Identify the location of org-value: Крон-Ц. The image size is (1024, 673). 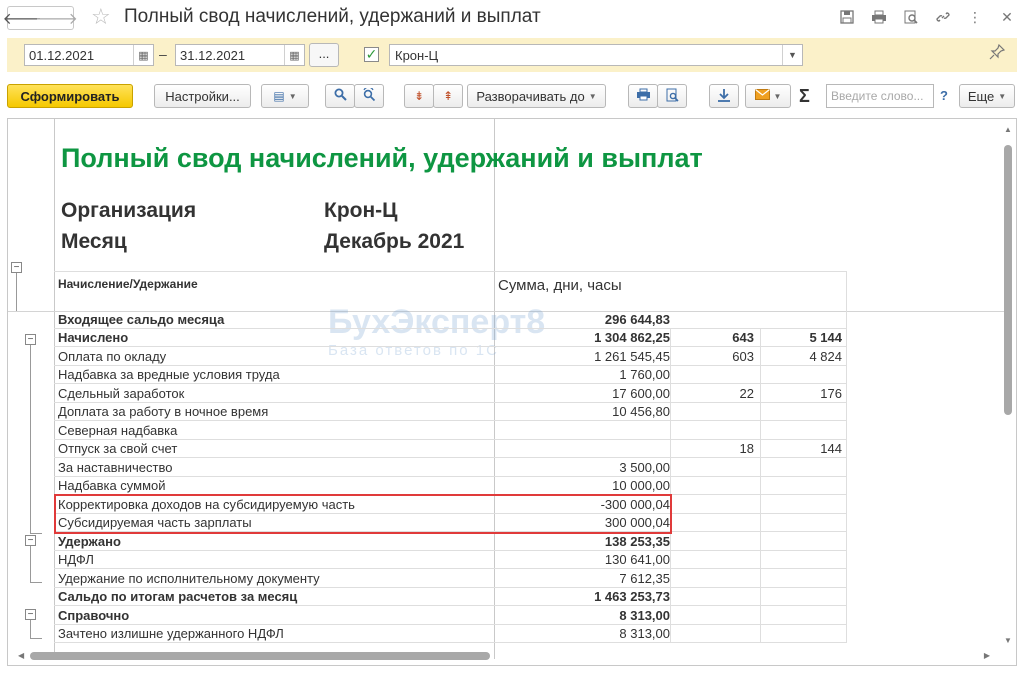
(361, 210).